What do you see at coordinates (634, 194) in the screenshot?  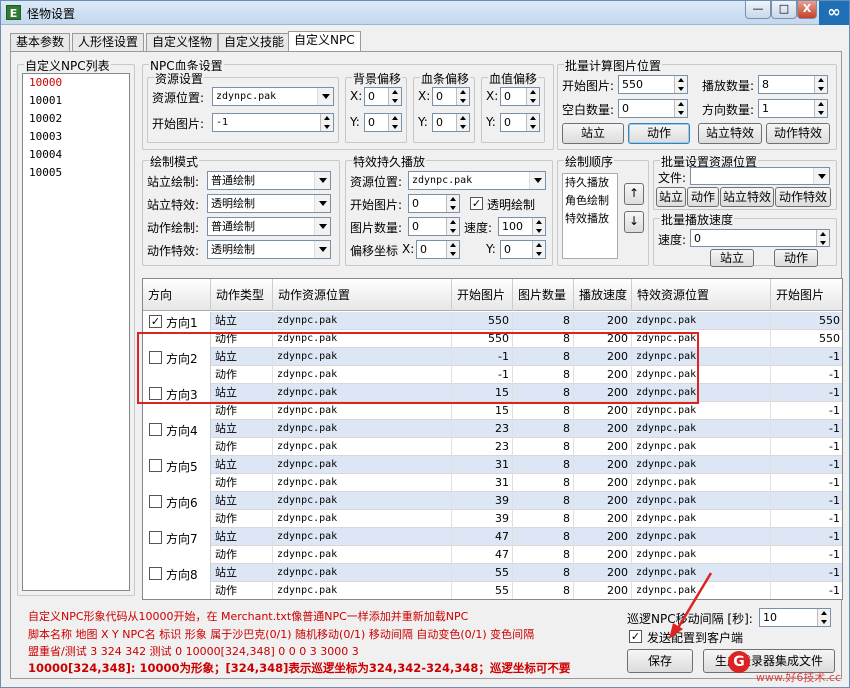 I see `move-up-button: ↑` at bounding box center [634, 194].